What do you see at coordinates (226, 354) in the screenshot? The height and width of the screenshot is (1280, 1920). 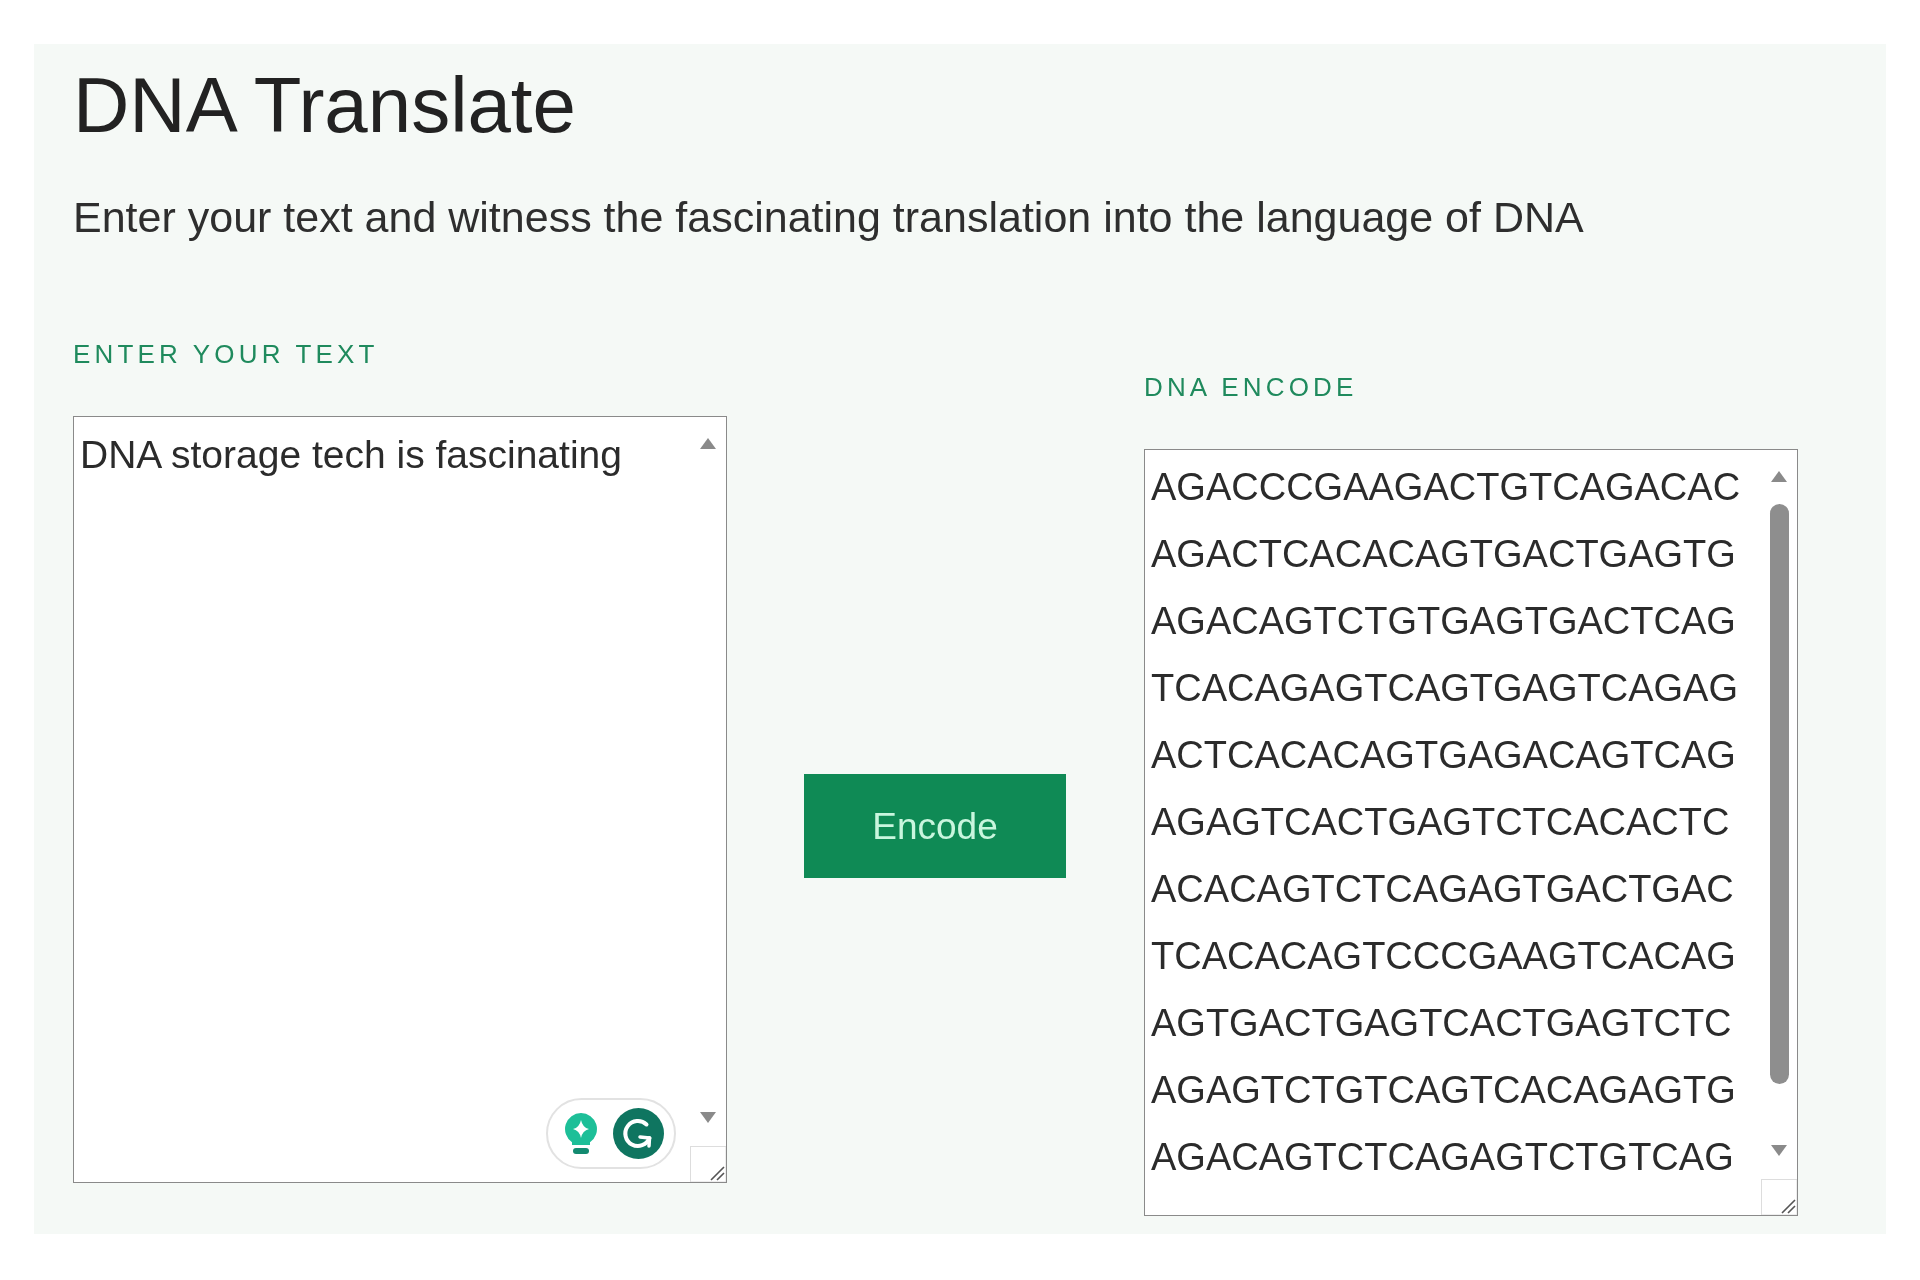 I see `input-label: ENTER YOUR TEXT` at bounding box center [226, 354].